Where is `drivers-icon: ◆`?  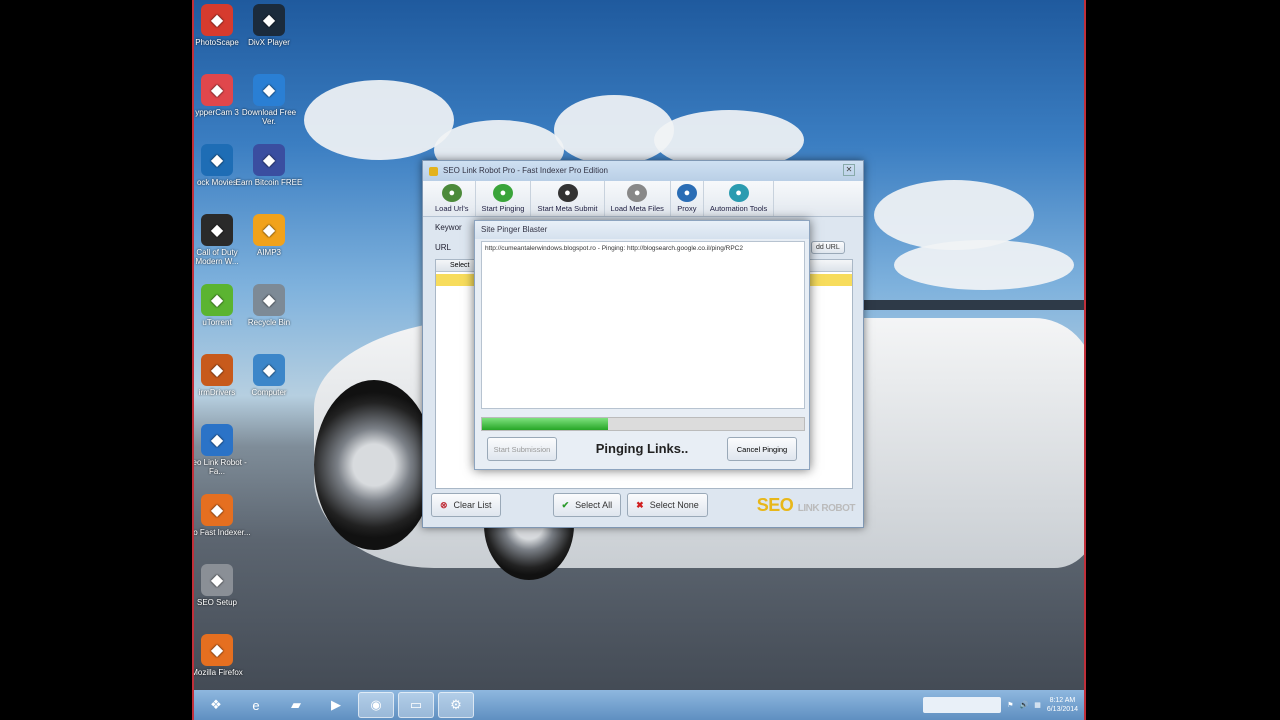 drivers-icon: ◆ is located at coordinates (217, 370).